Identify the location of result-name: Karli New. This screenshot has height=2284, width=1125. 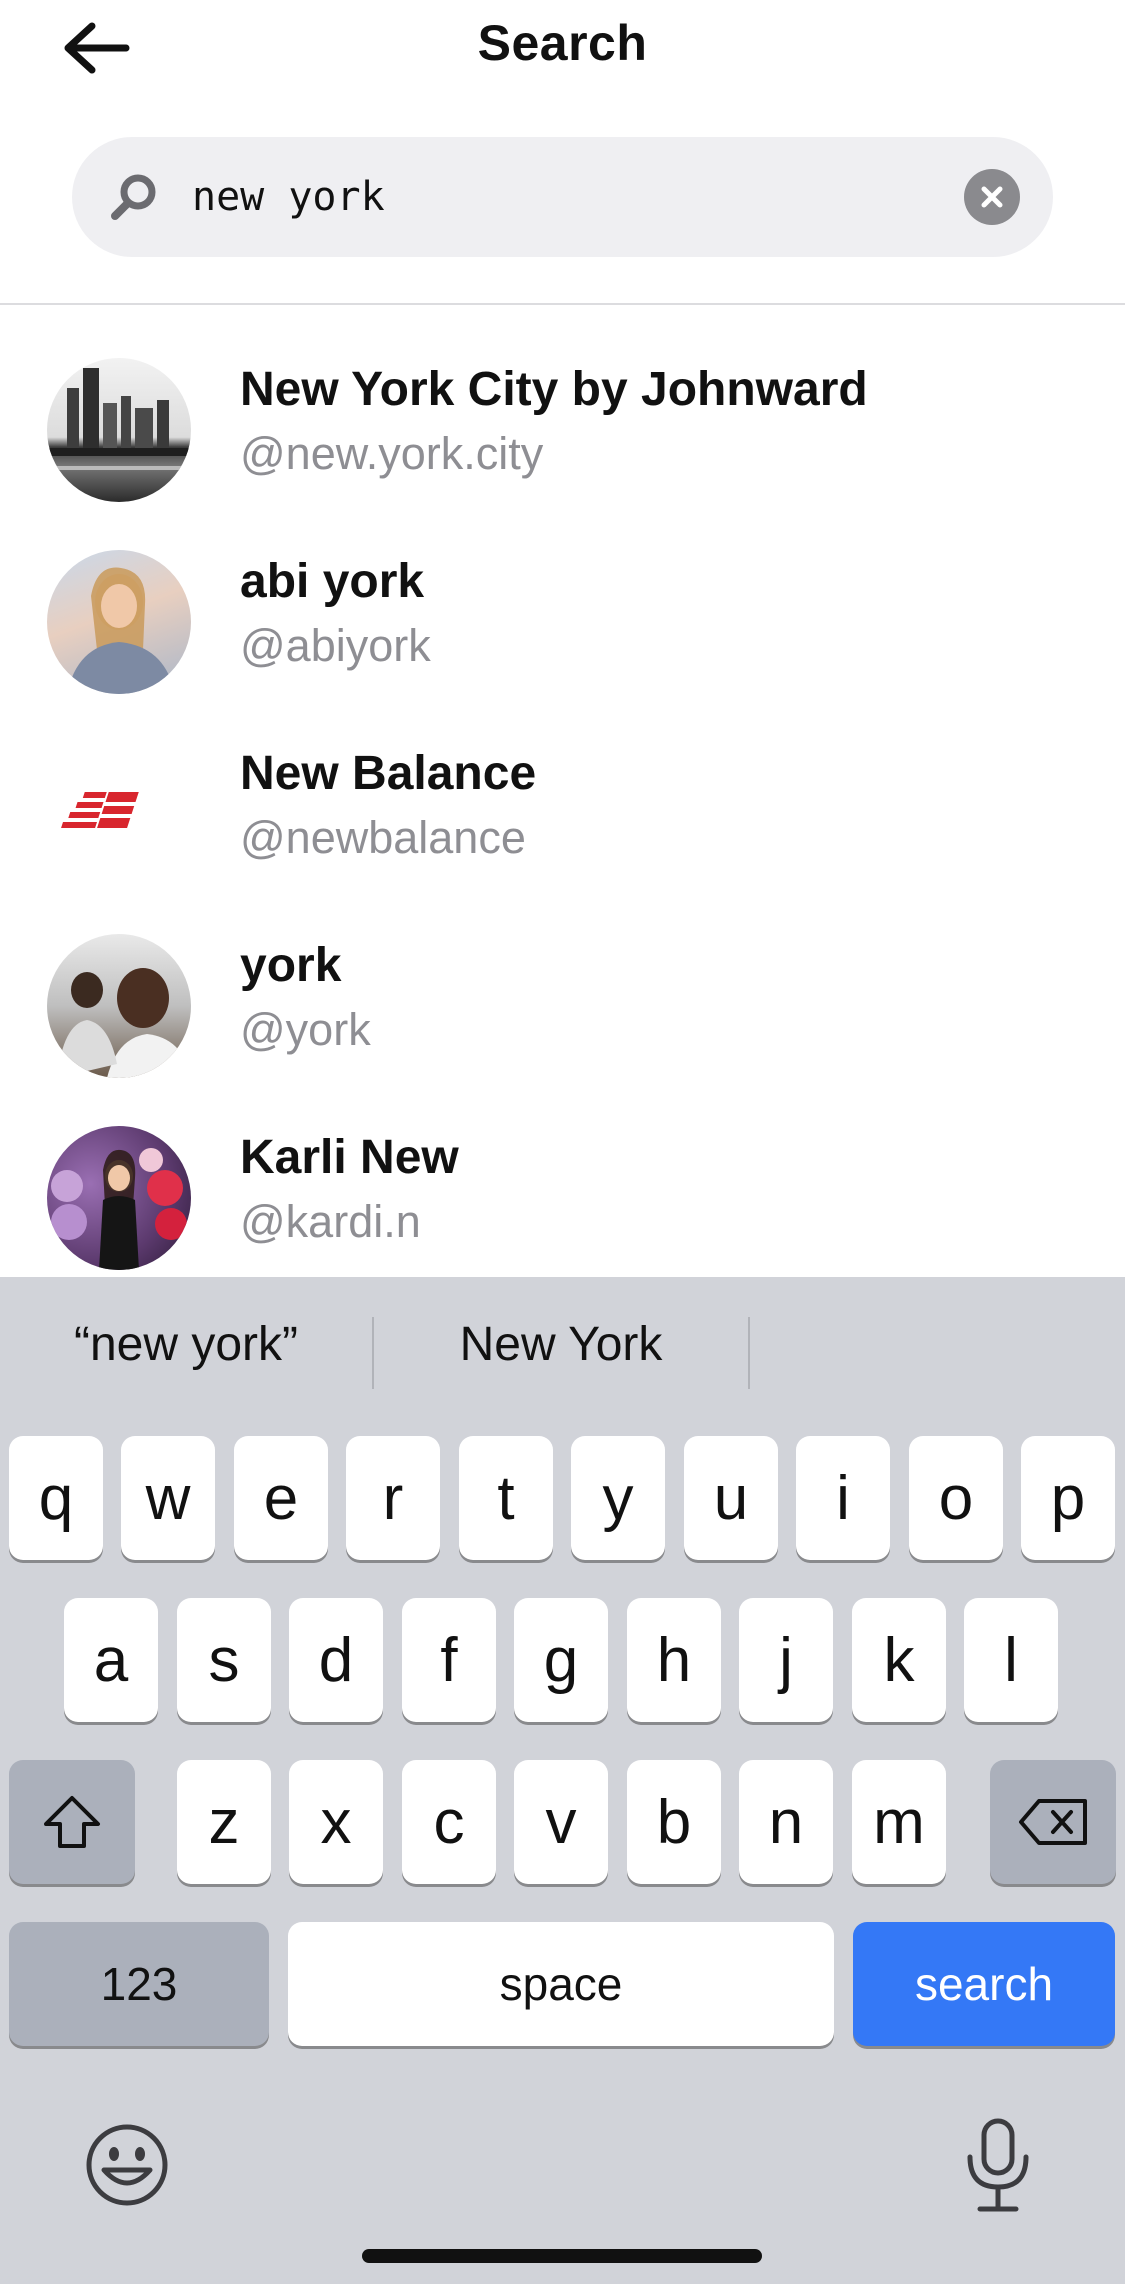
(349, 1157).